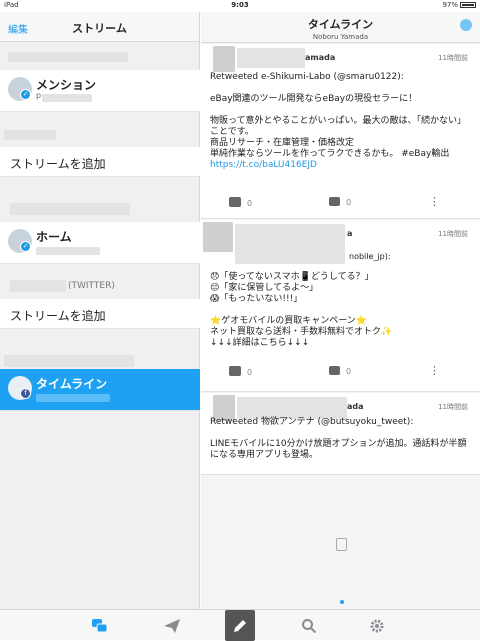 The image size is (480, 641). I want to click on stream-label: ホーム, so click(54, 237).